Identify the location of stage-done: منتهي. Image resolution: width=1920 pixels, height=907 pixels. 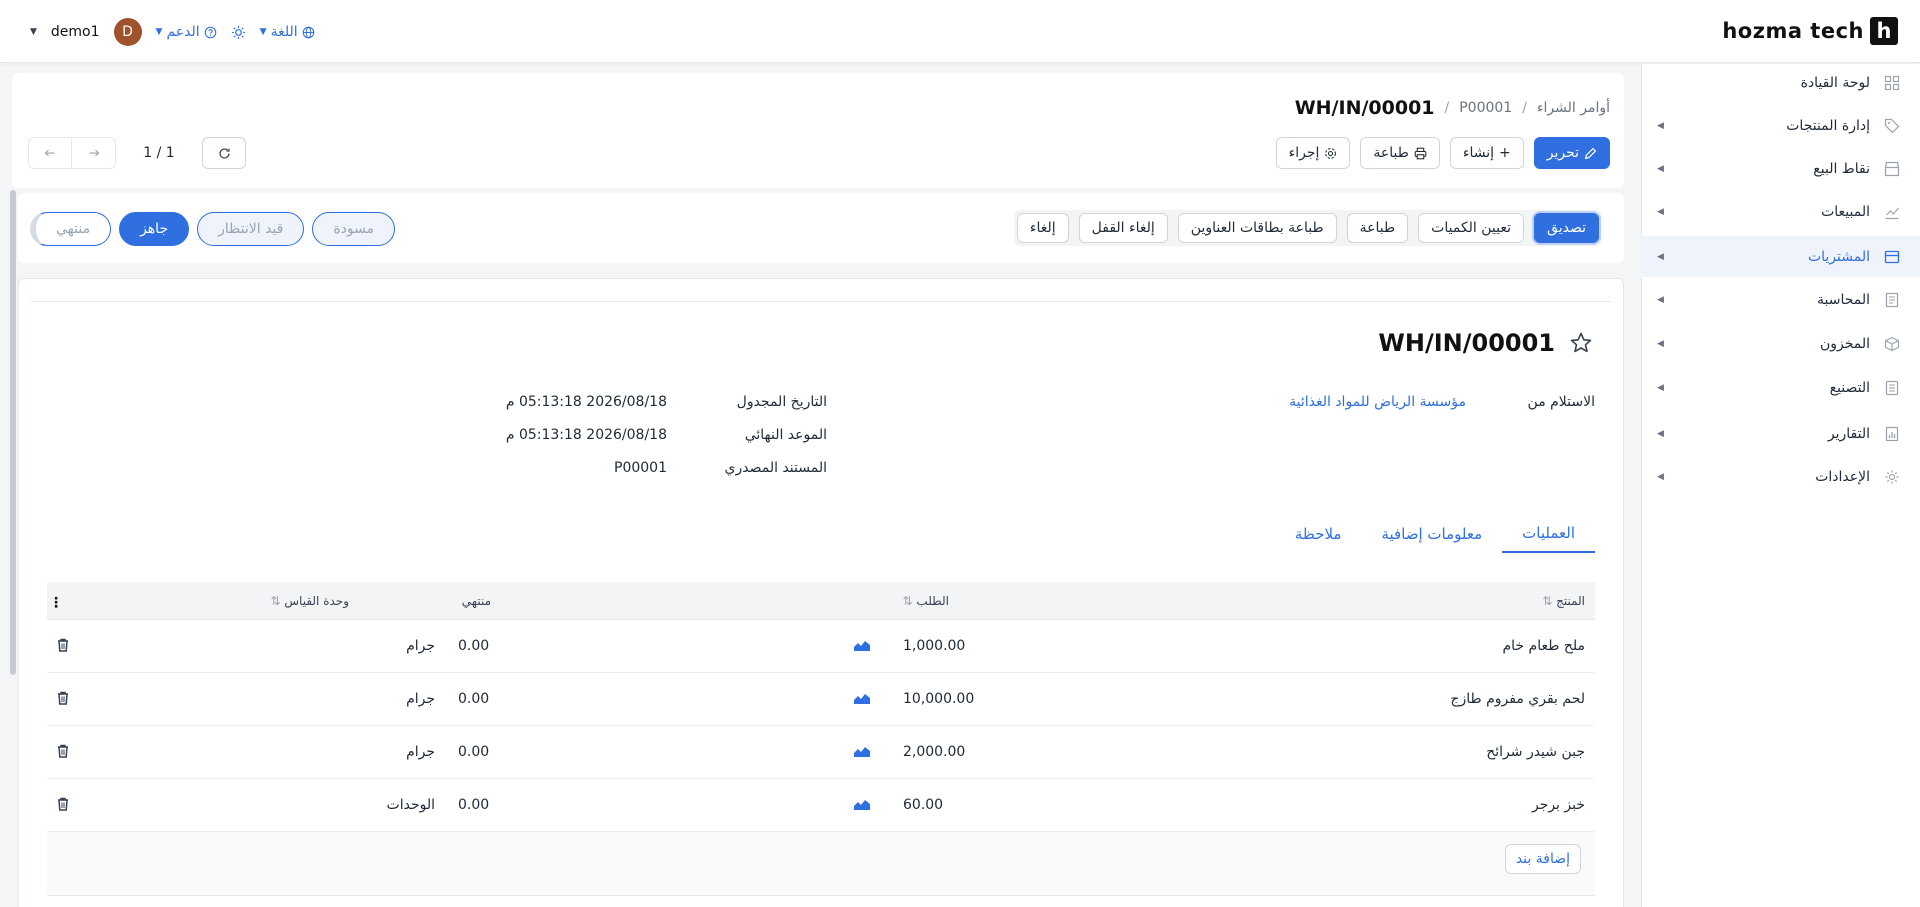
(71, 229).